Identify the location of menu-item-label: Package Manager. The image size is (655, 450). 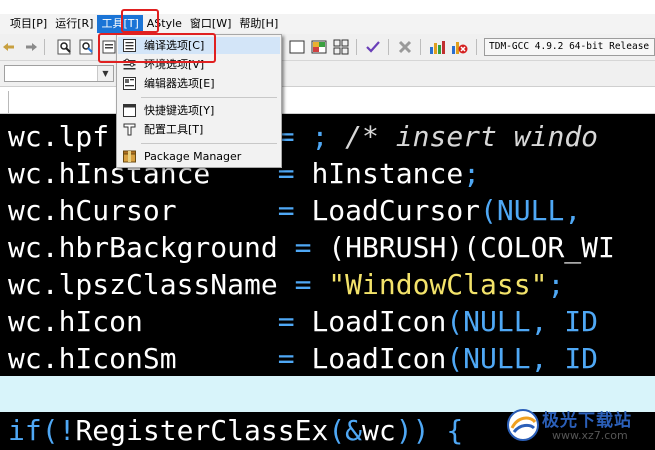
(193, 156).